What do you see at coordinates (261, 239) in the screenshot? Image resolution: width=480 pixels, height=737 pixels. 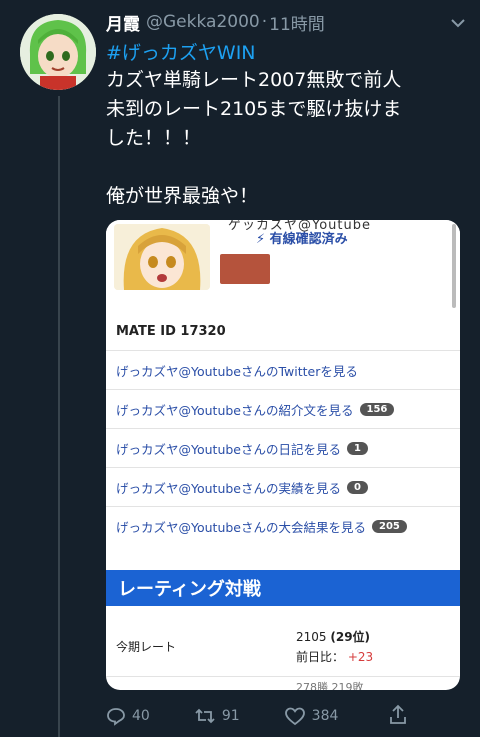 I see `plug-icon: ⚡` at bounding box center [261, 239].